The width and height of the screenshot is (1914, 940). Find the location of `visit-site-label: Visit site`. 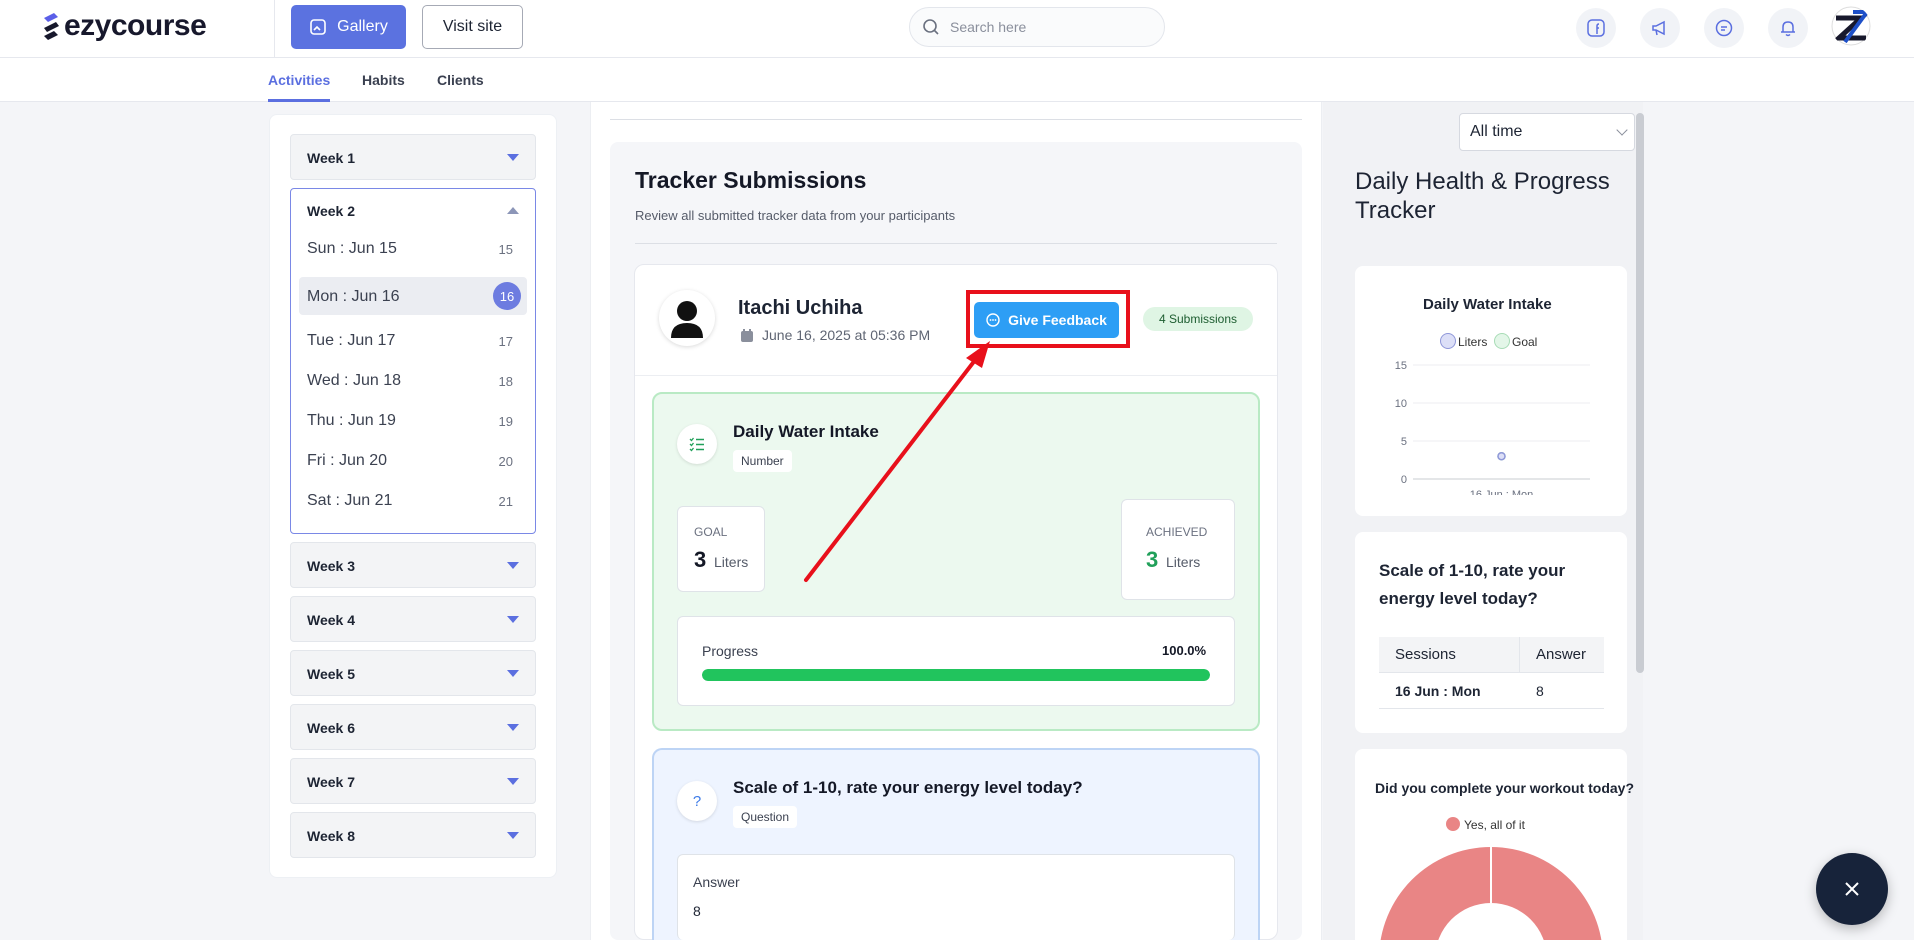

visit-site-label: Visit site is located at coordinates (472, 26).